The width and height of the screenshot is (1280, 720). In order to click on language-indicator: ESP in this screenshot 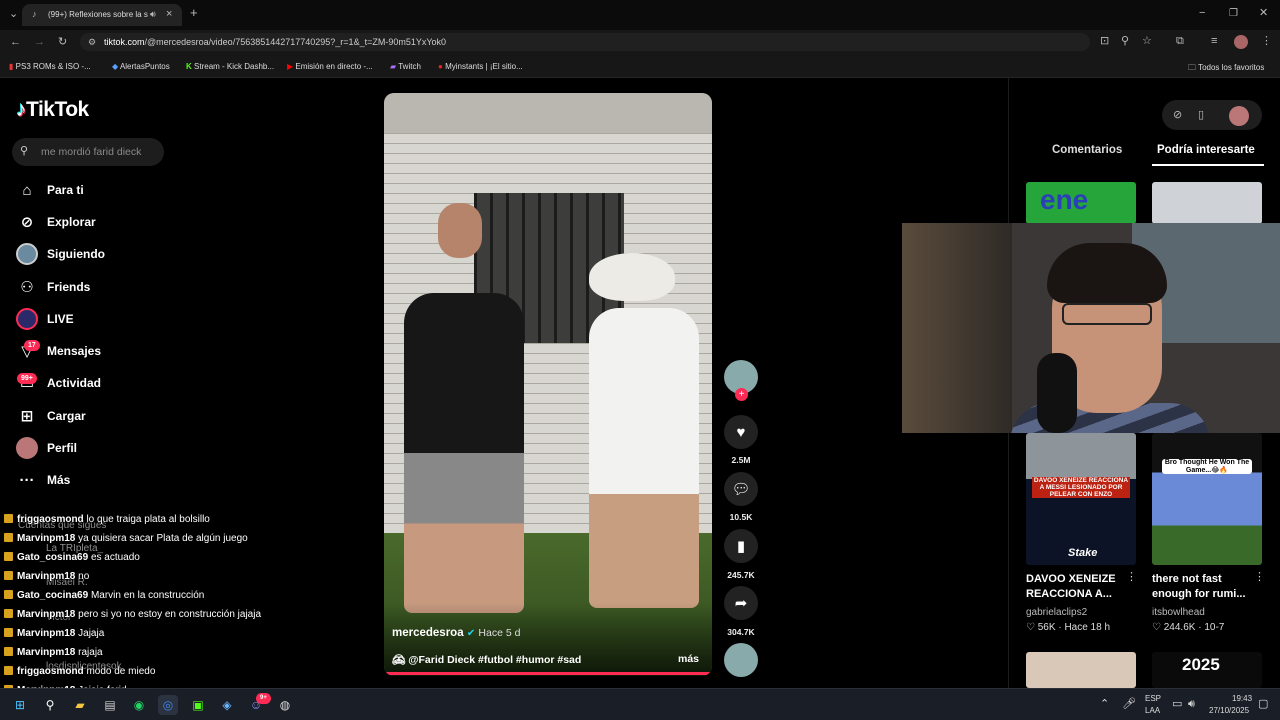, I will do `click(1153, 698)`.